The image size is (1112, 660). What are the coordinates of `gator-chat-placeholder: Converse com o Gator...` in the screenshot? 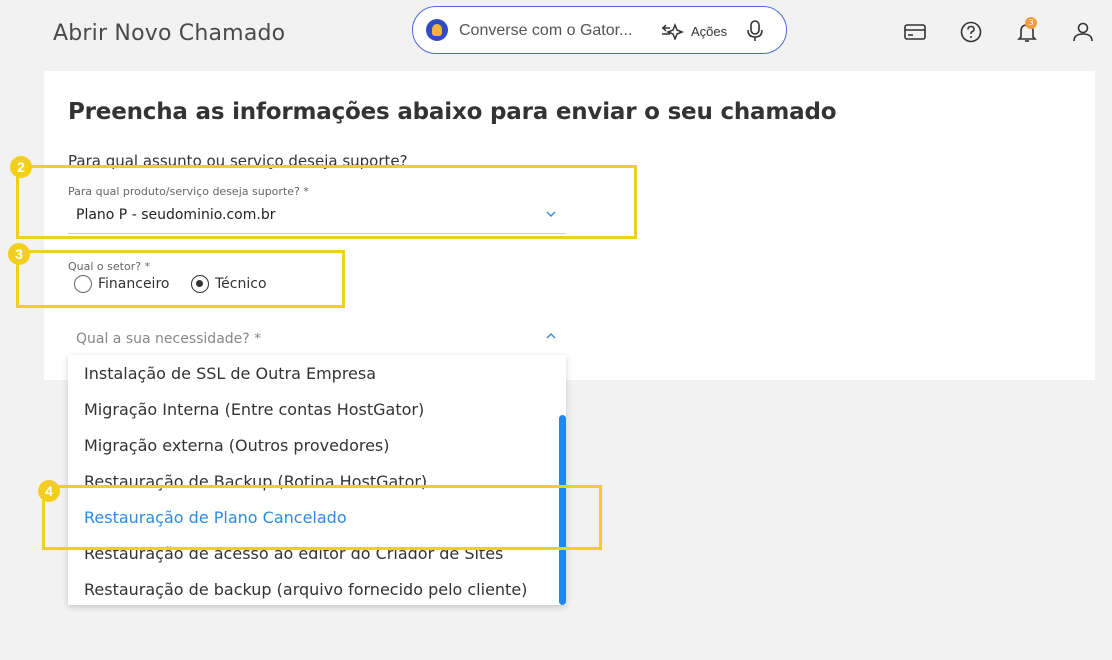 It's located at (546, 30).